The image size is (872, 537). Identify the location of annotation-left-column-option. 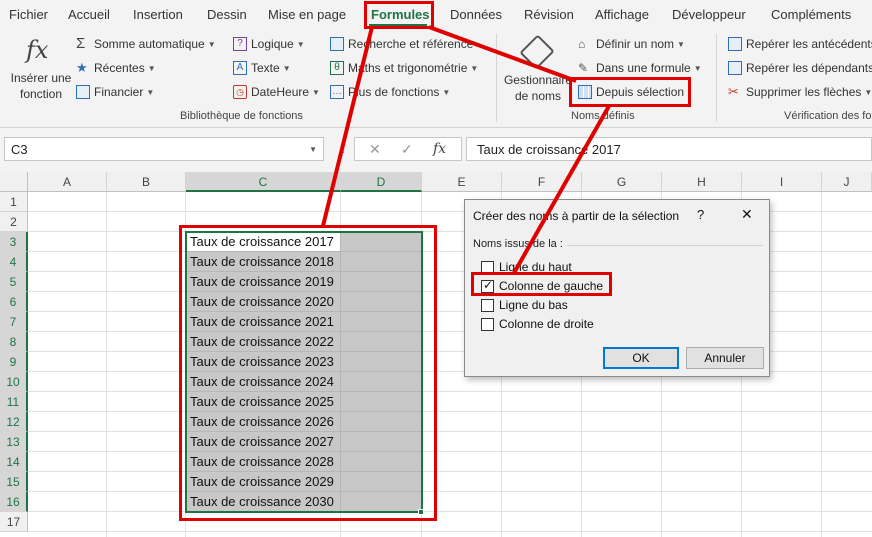
(541, 284).